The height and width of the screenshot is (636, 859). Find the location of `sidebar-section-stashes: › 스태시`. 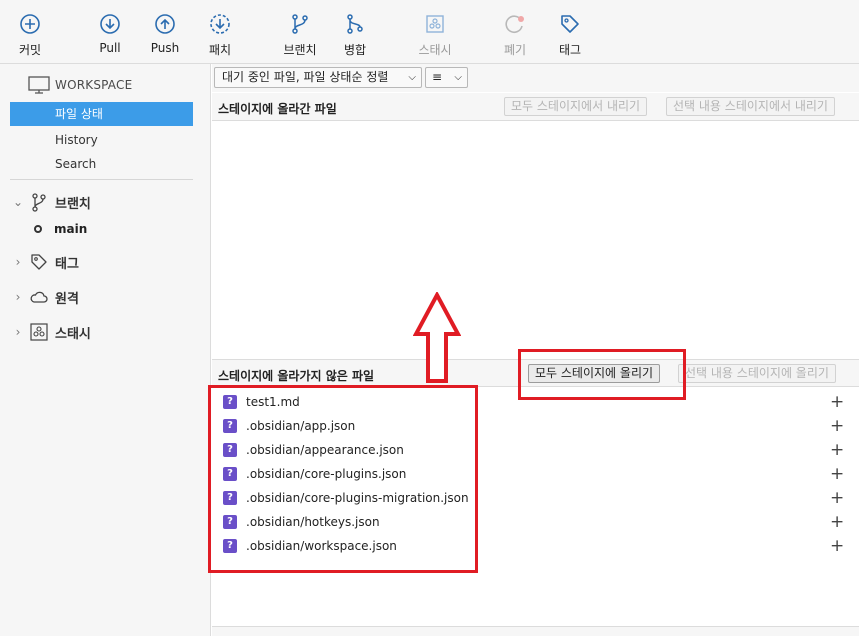

sidebar-section-stashes: › 스태시 is located at coordinates (50, 332).